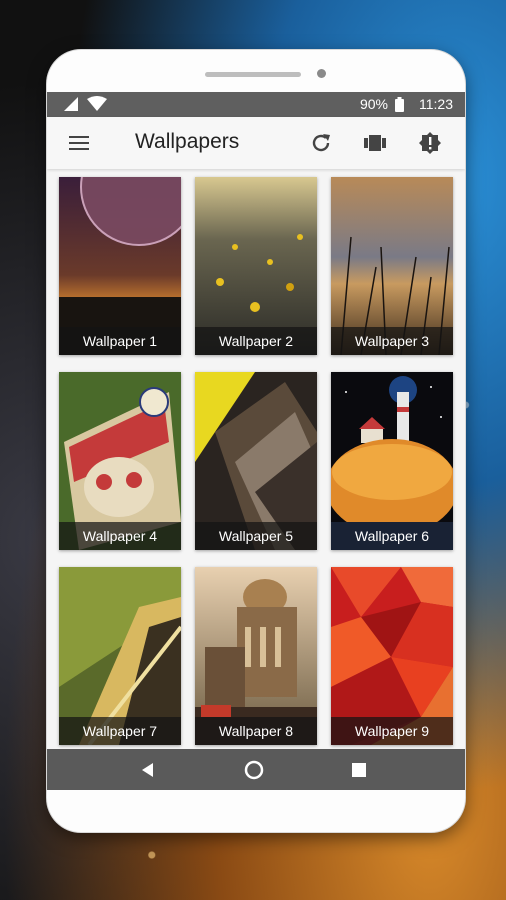 The image size is (506, 900). Describe the element at coordinates (392, 266) in the screenshot. I see `wallpaper-tile: Wallpaper 3` at that location.